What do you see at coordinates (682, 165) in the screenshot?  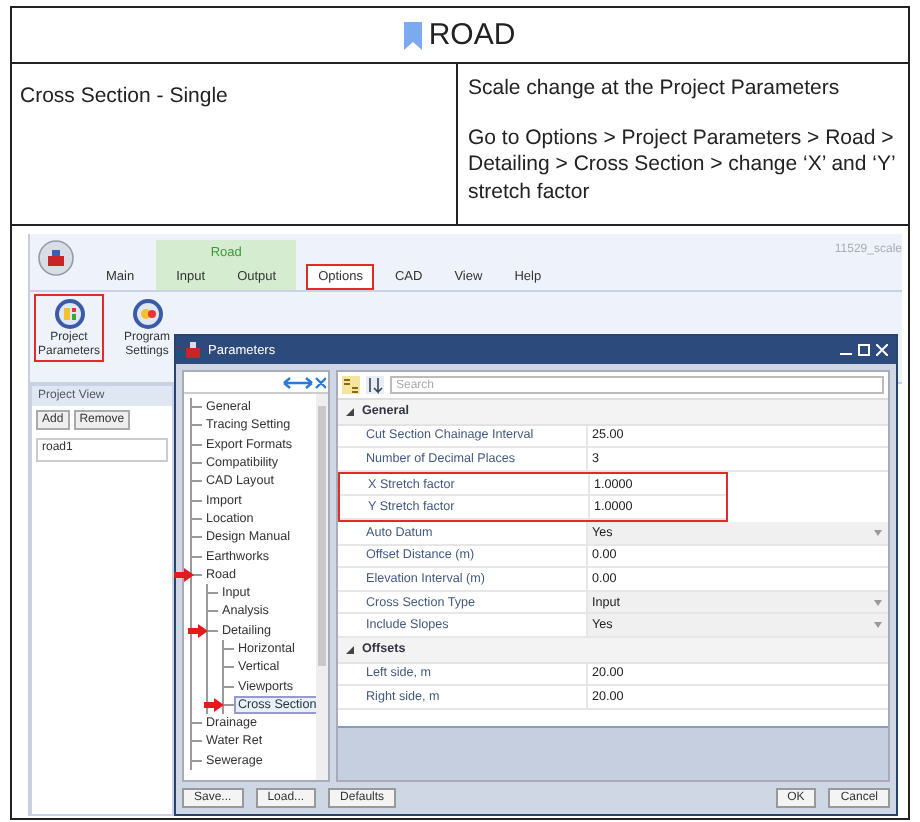 I see `instruction-text: Go to Options > Project Parameters > Road > Detailing > Cross Section > change ‘X’ and ‘Y’ stretch factor` at bounding box center [682, 165].